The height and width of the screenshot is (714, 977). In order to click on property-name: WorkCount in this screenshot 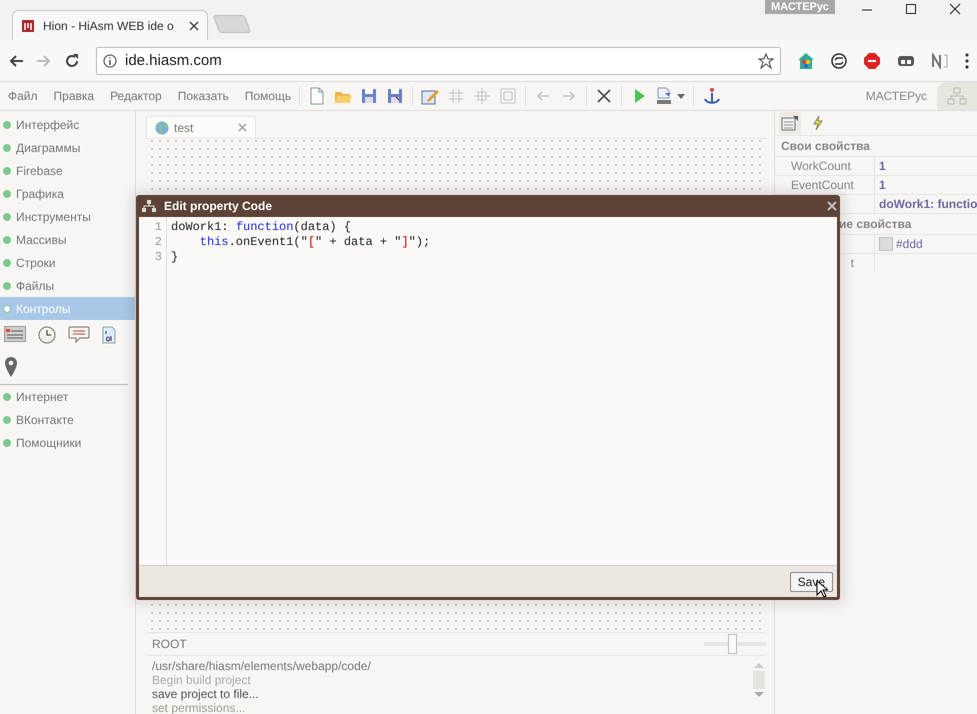, I will do `click(821, 166)`.